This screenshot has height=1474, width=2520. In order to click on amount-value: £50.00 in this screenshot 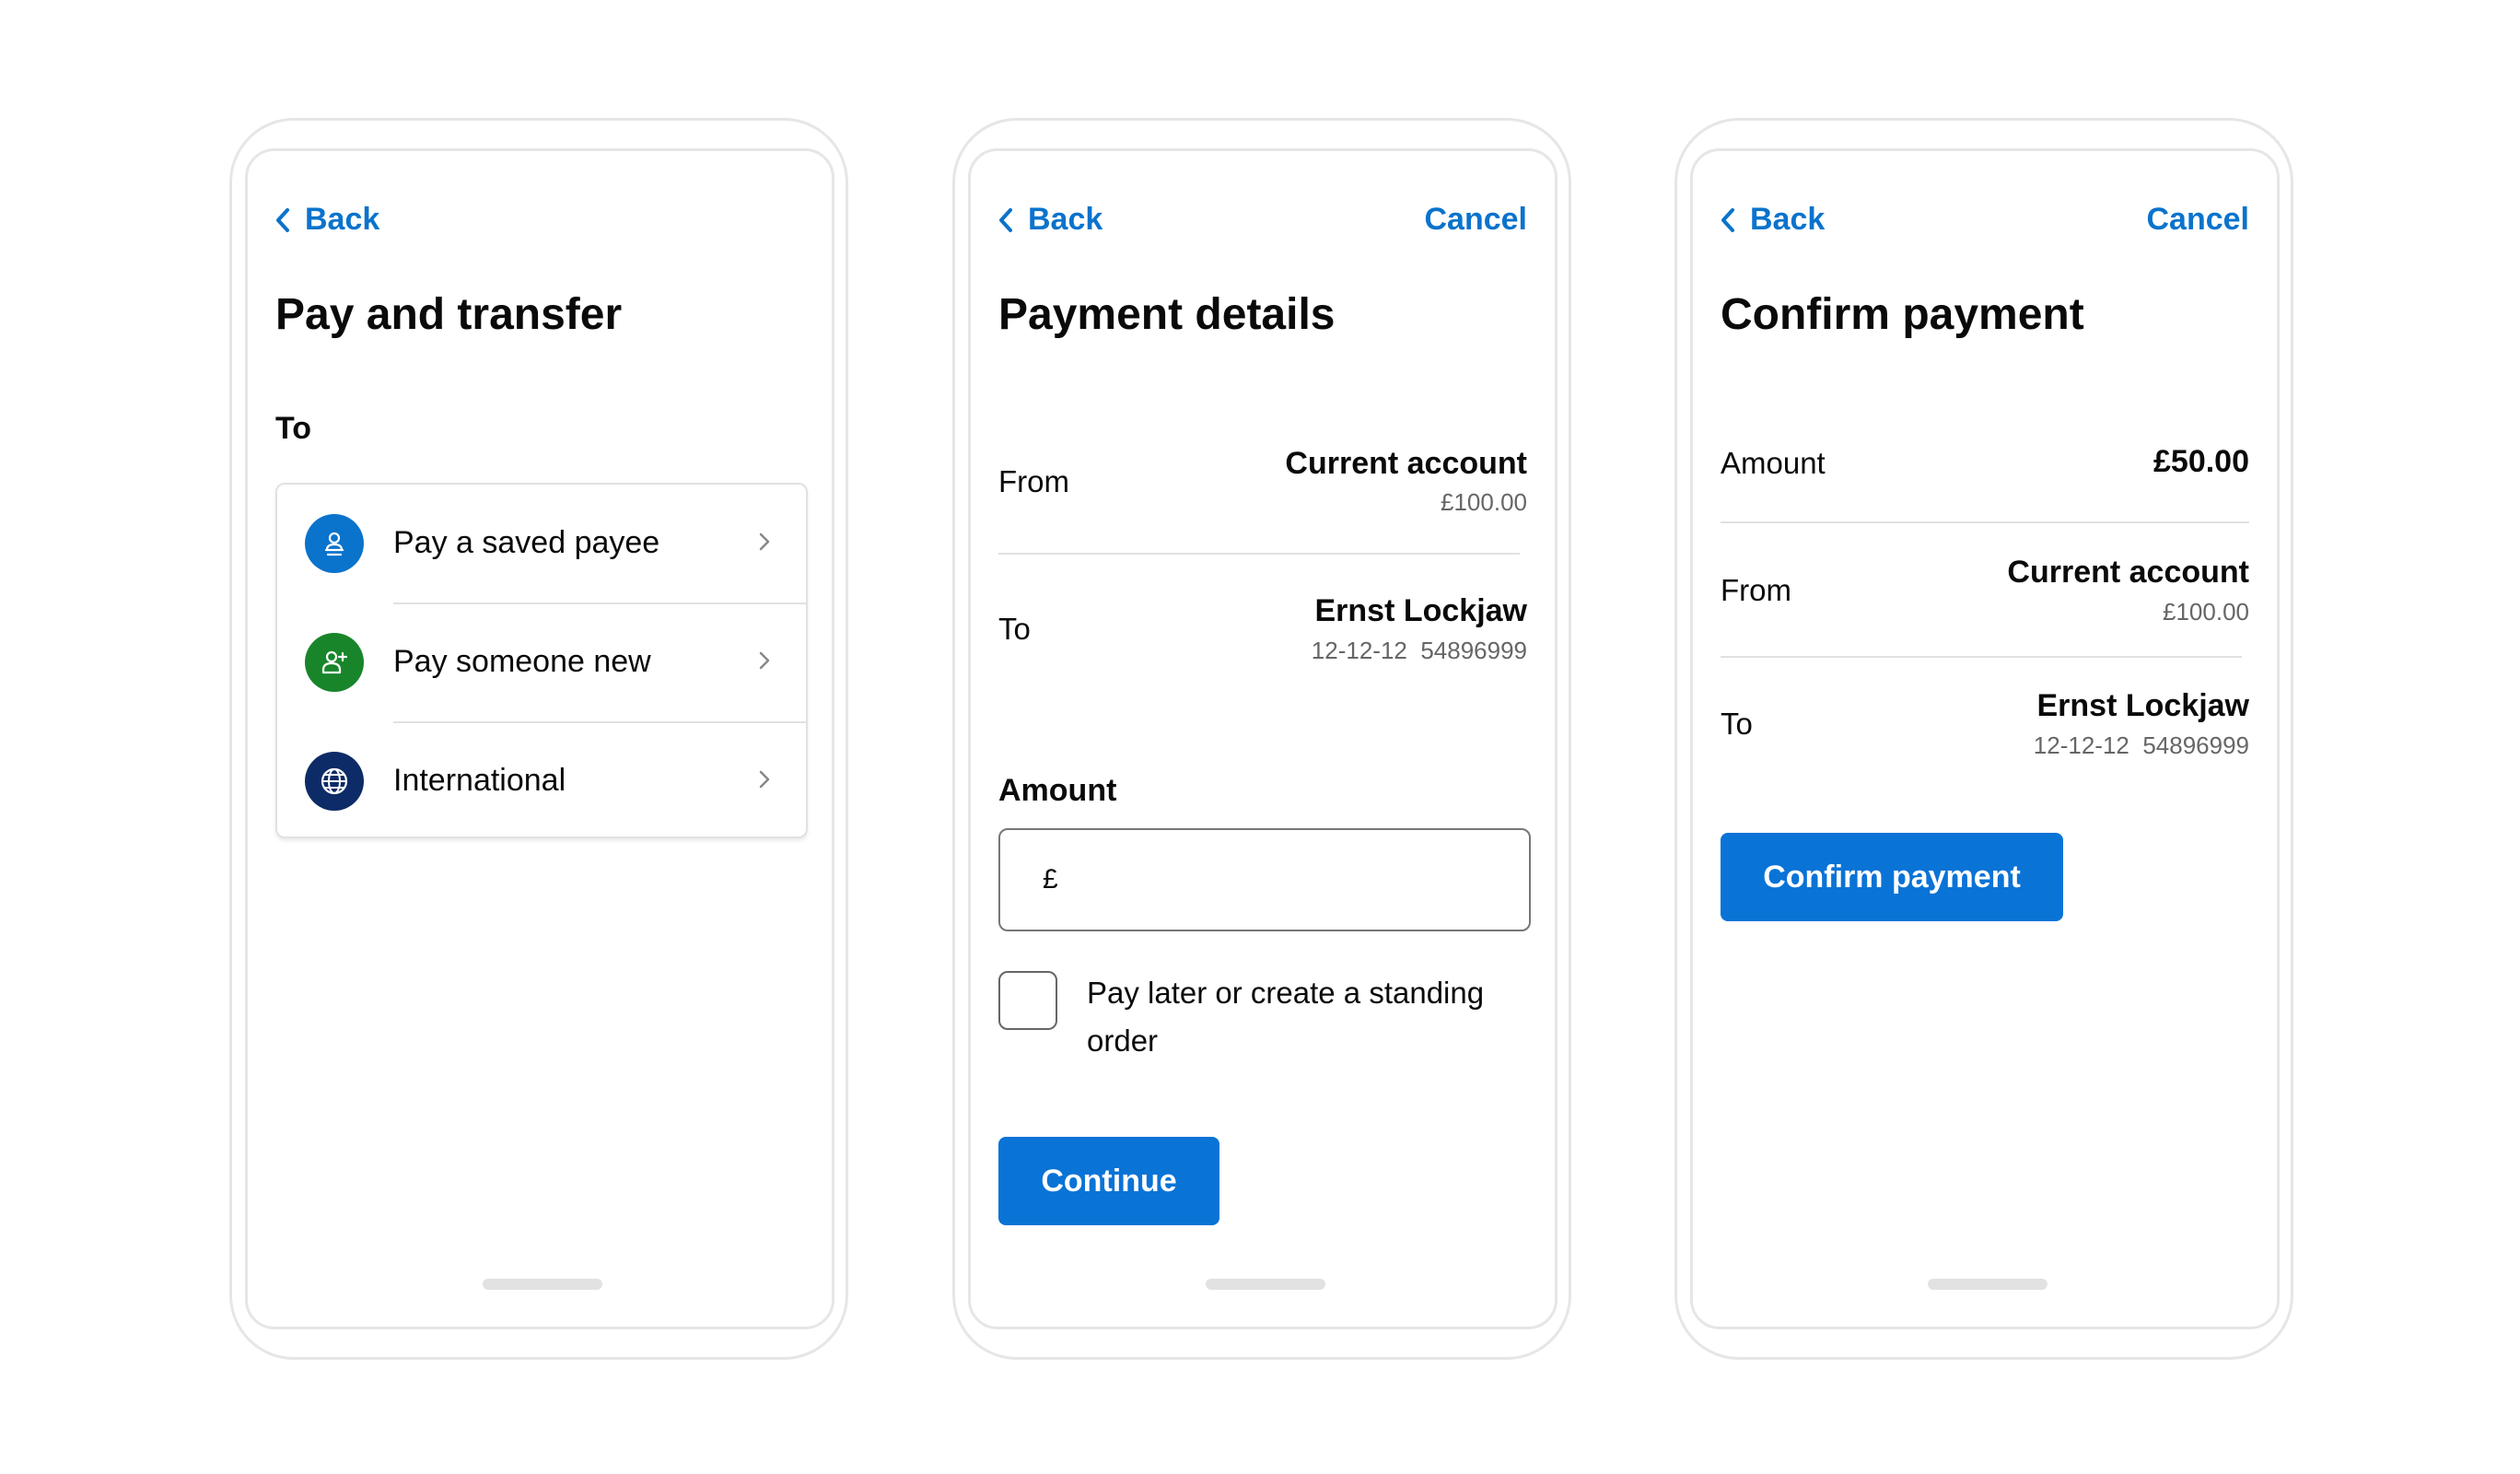, I will do `click(2201, 461)`.